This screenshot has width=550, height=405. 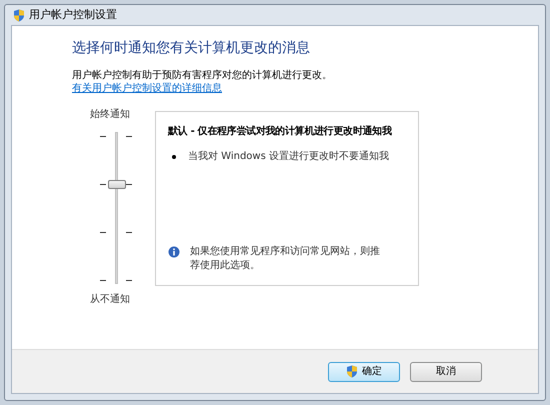 I want to click on window-title: 用户帐户控制设置, so click(x=73, y=14).